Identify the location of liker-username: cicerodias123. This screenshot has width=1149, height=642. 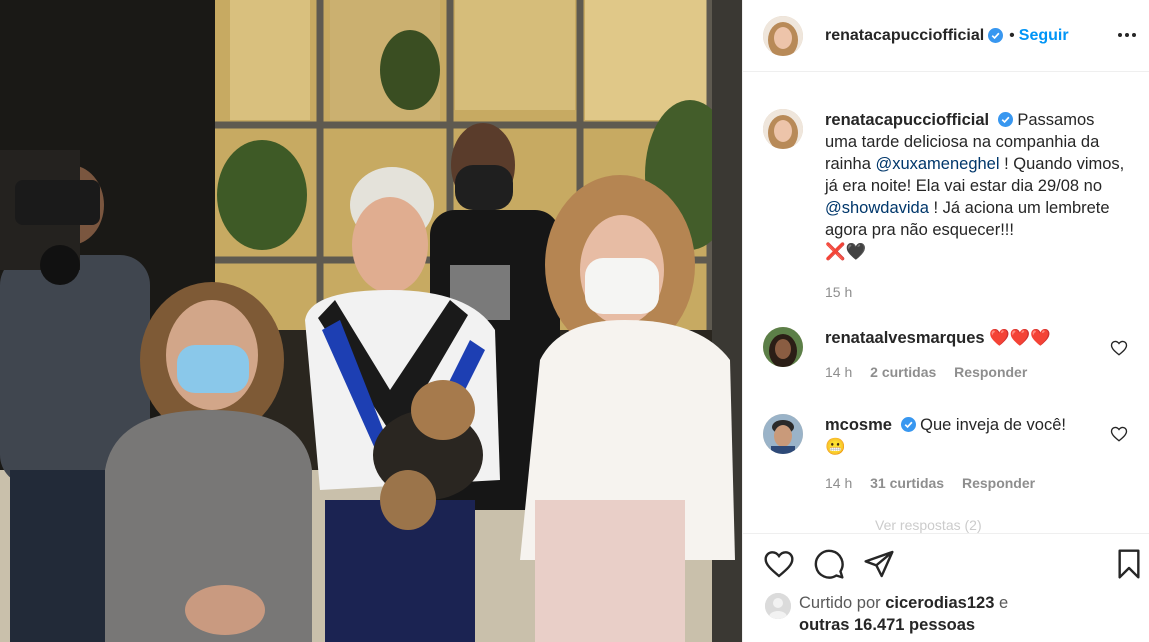
(939, 603).